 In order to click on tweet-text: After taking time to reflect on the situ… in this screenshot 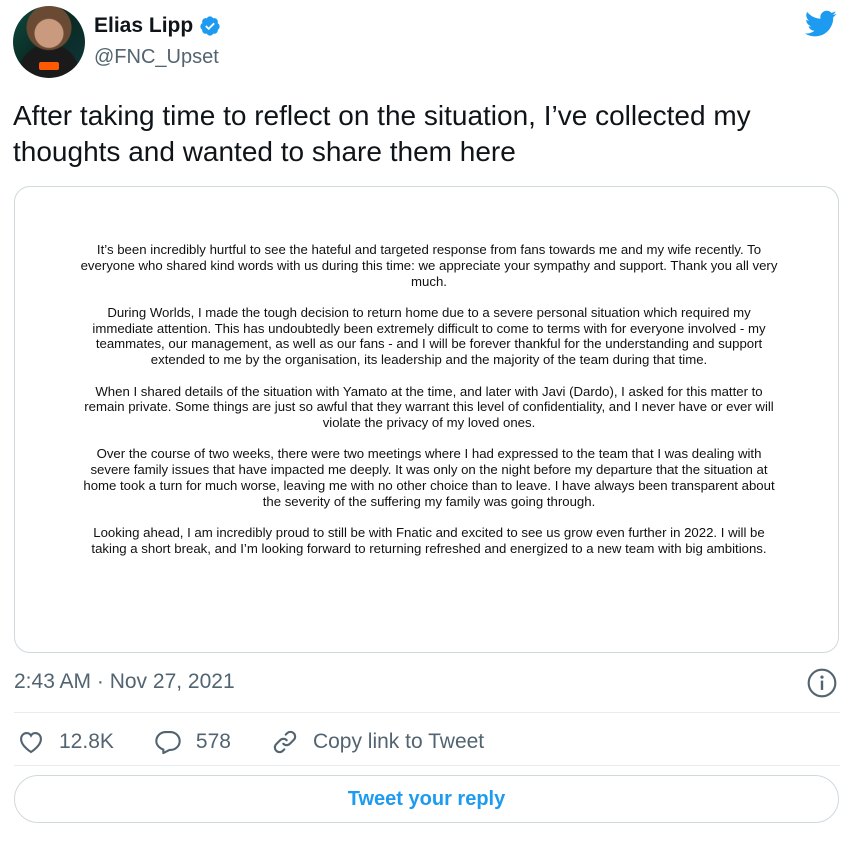, I will do `click(382, 133)`.